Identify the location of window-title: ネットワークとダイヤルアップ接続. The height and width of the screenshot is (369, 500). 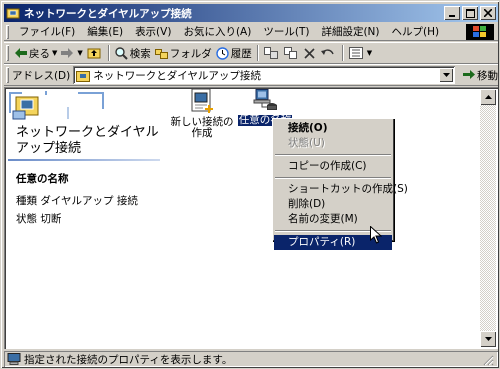
(108, 13).